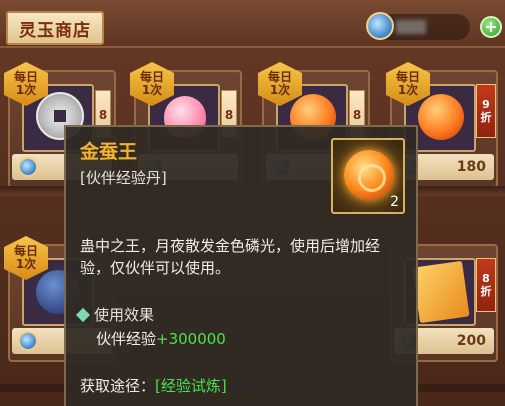 The height and width of the screenshot is (406, 505). I want to click on source-label: 获取途径：, so click(118, 386).